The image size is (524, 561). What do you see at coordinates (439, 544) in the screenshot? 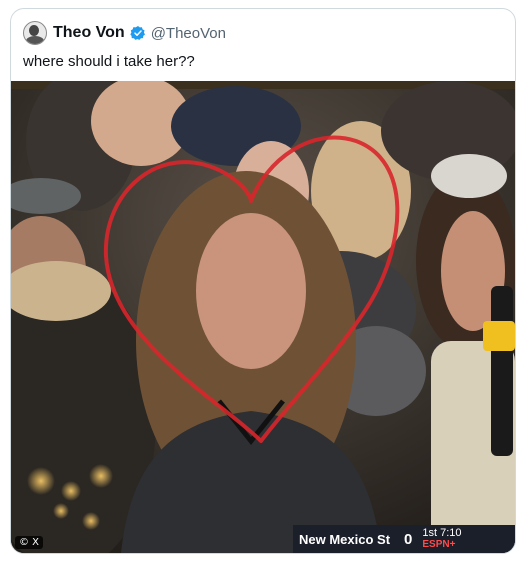
I see `ticker-network: ESPN+` at bounding box center [439, 544].